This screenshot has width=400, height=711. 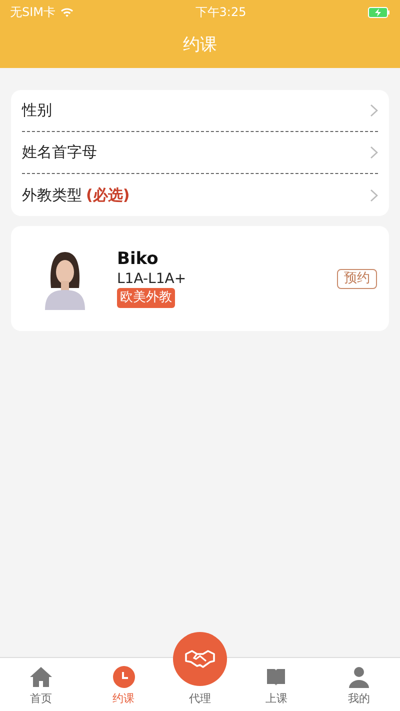 What do you see at coordinates (33, 12) in the screenshot?
I see `carrier-text: 无SIM卡` at bounding box center [33, 12].